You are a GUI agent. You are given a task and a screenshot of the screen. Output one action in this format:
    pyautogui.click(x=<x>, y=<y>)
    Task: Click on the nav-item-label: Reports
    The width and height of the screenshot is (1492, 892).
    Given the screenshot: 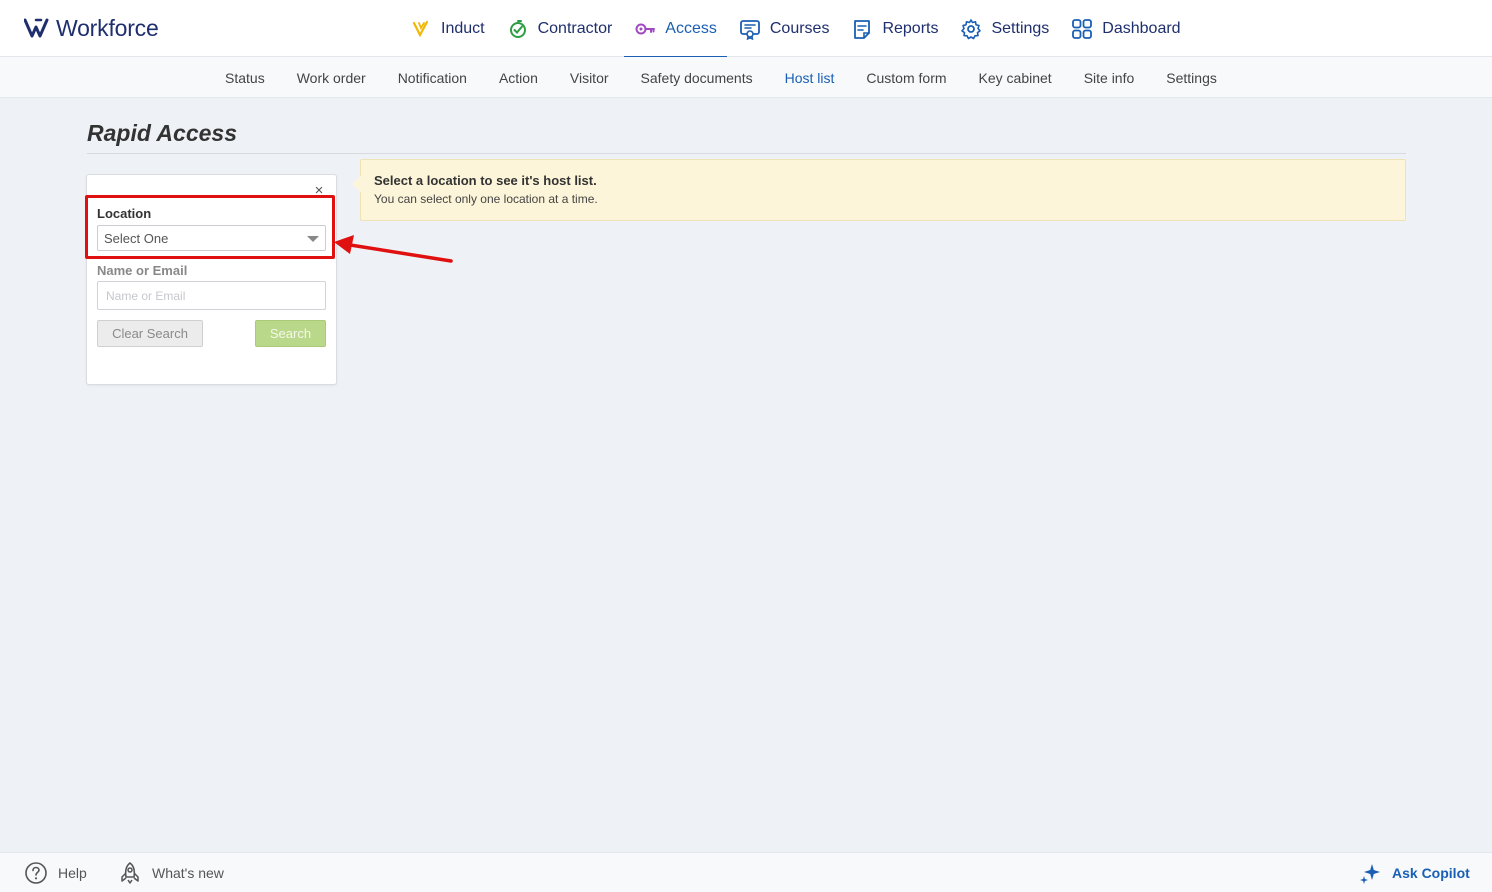 What is the action you would take?
    pyautogui.click(x=910, y=28)
    